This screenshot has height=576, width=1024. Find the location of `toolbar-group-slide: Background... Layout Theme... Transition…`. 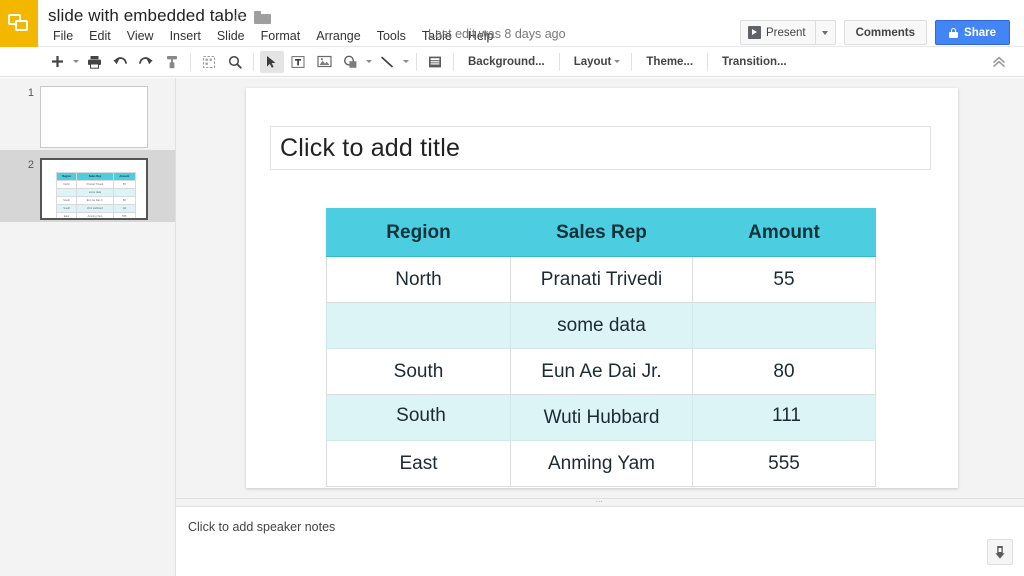

toolbar-group-slide: Background... Layout Theme... Transition… is located at coordinates (609, 61).